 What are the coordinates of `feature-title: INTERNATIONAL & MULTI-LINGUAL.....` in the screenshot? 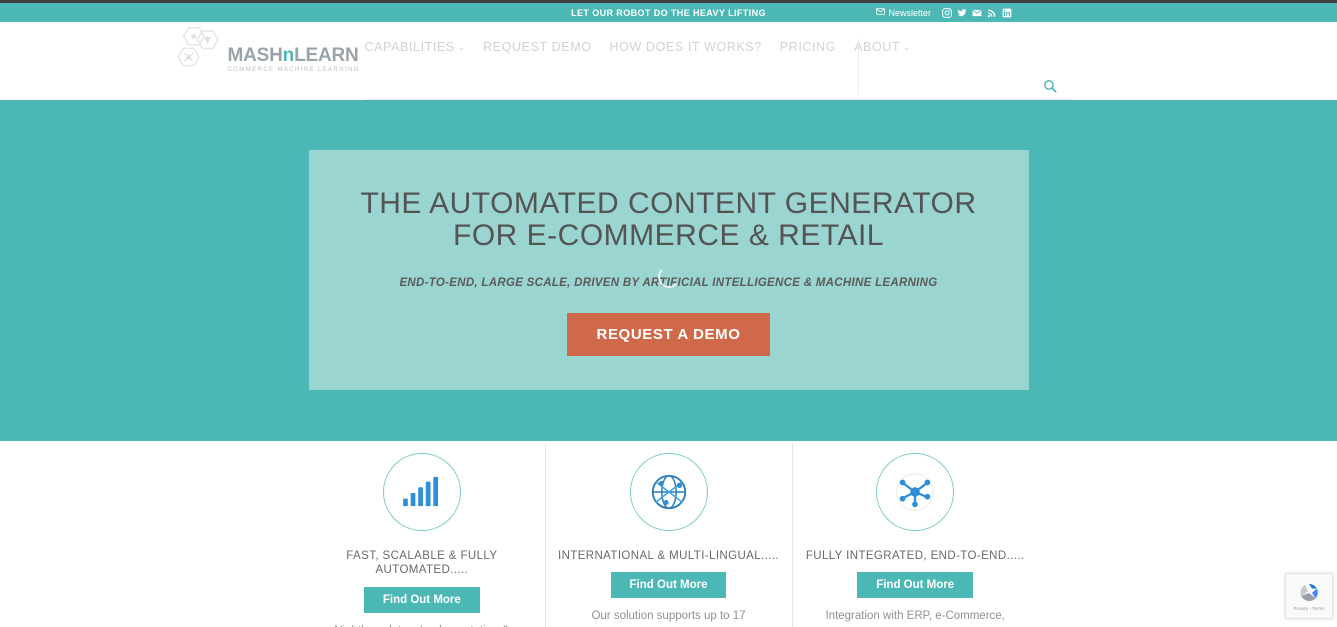 It's located at (668, 556).